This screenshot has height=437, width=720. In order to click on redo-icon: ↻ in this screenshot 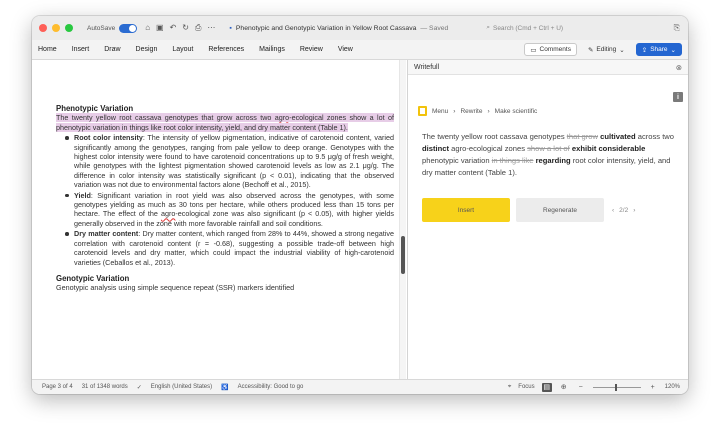, I will do `click(185, 28)`.